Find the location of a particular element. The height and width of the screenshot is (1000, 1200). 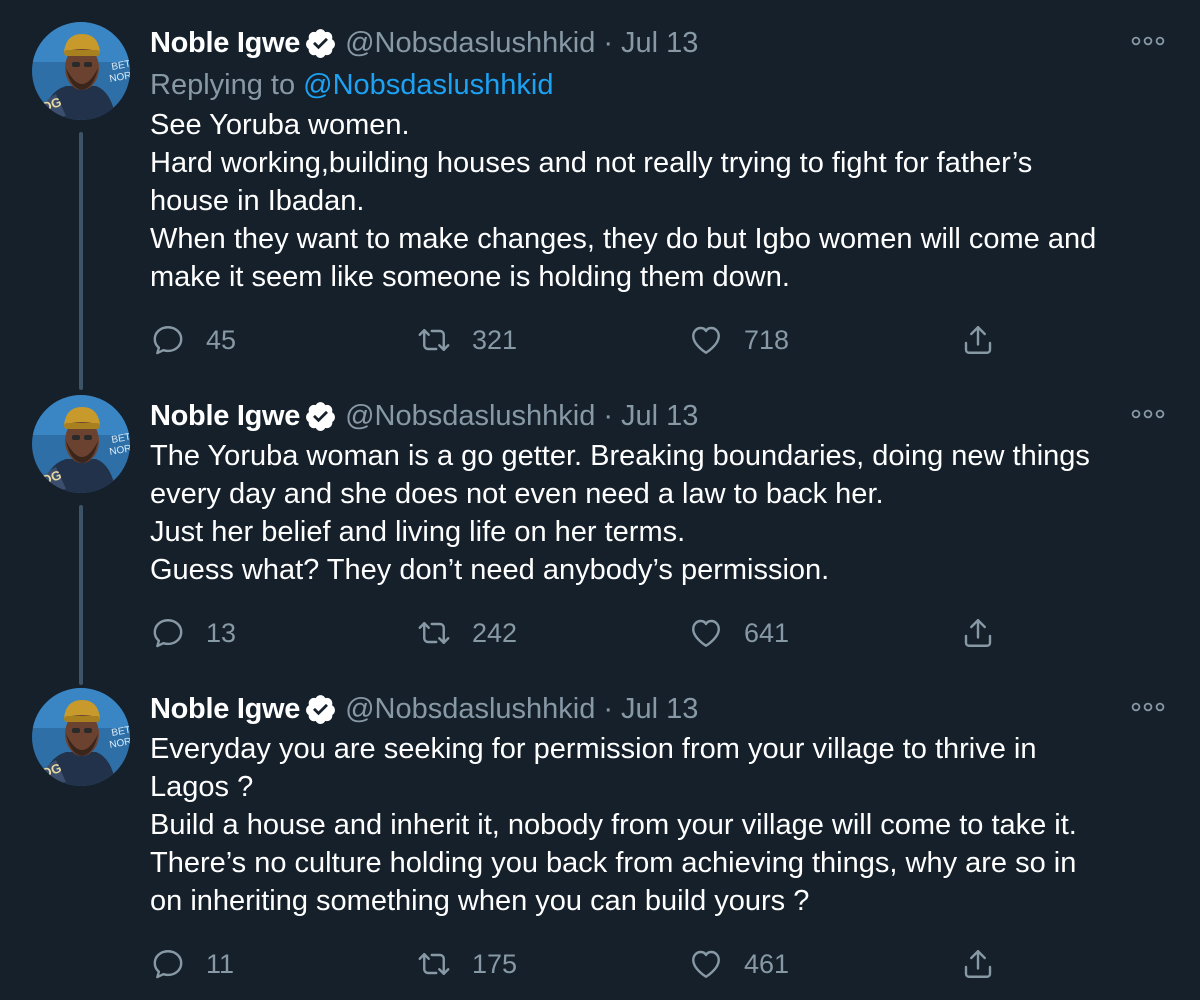

reply-count: 45 is located at coordinates (221, 339).